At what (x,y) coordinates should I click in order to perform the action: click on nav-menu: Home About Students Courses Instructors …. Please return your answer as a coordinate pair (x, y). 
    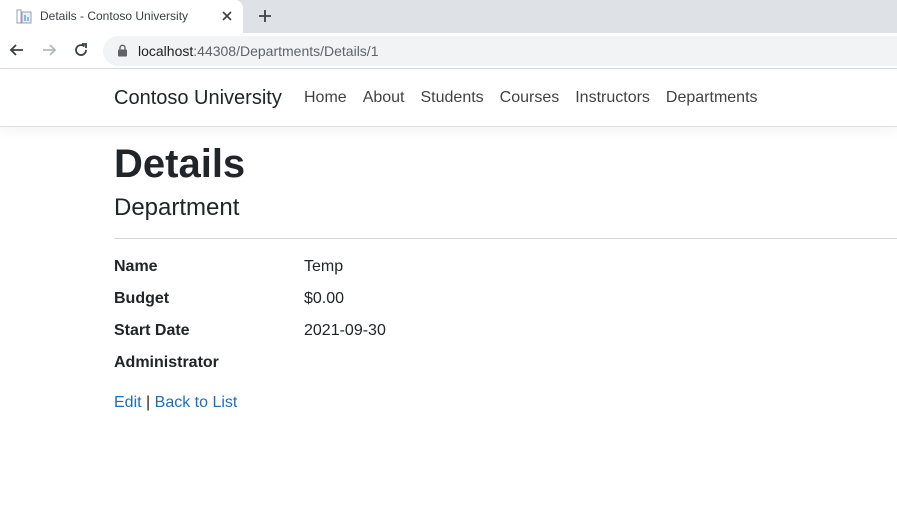
    Looking at the image, I should click on (531, 98).